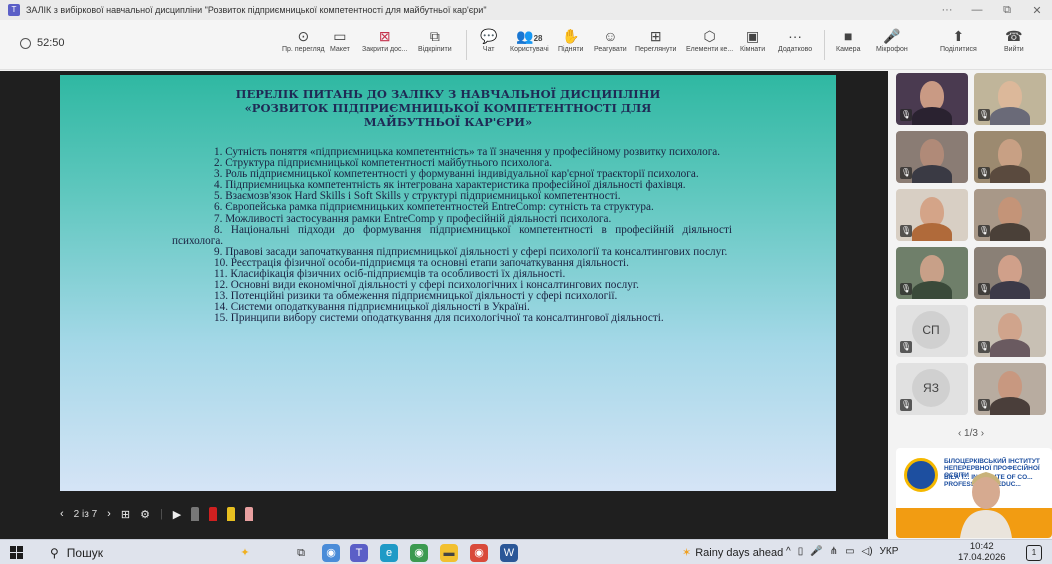  Describe the element at coordinates (610, 49) in the screenshot. I see `react-label: Реагувати` at that location.